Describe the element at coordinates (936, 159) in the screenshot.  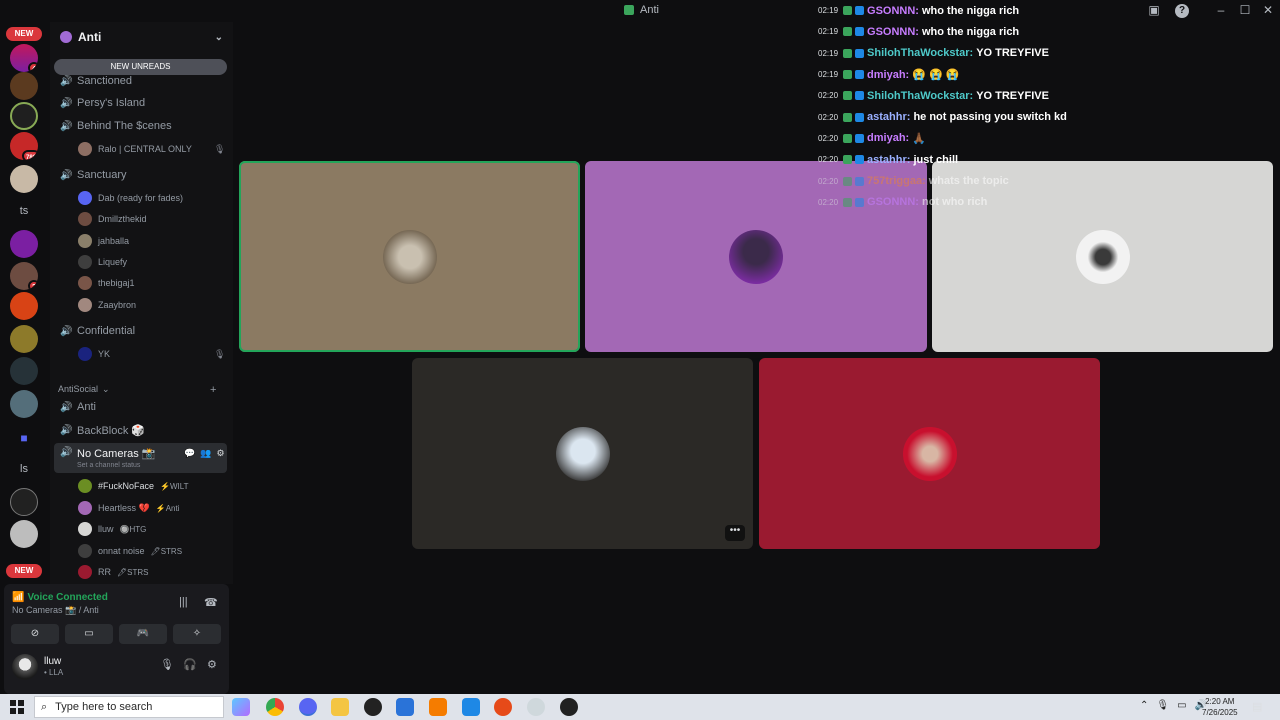
I see `chat-text: just chill` at that location.